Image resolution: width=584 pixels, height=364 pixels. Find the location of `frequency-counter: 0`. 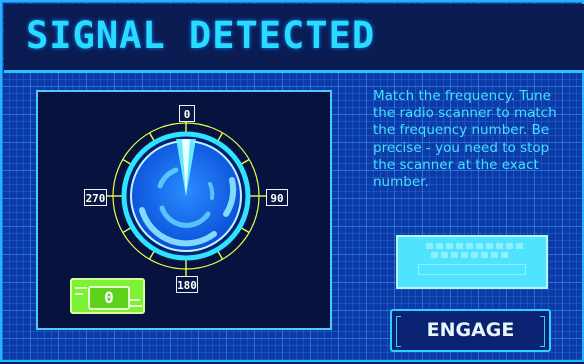

frequency-counter: 0 is located at coordinates (107, 296).